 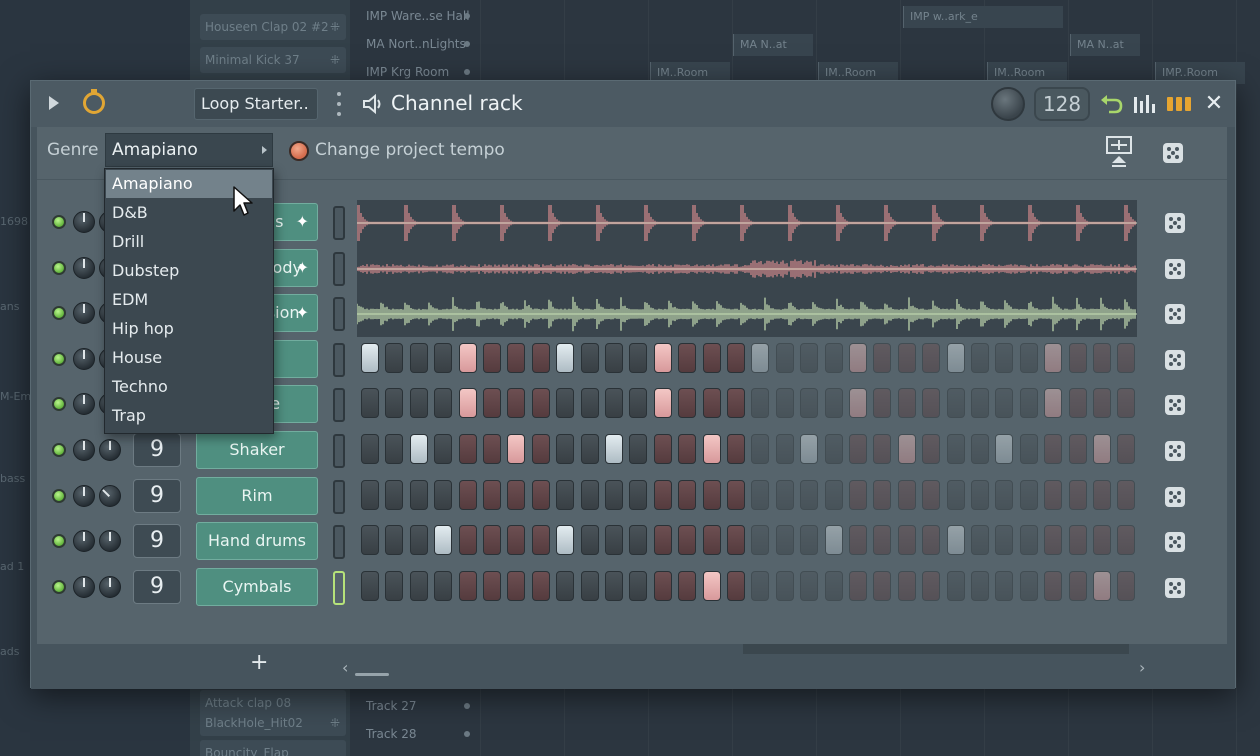 I want to click on scroll-right-icon: ›, so click(x=1142, y=667).